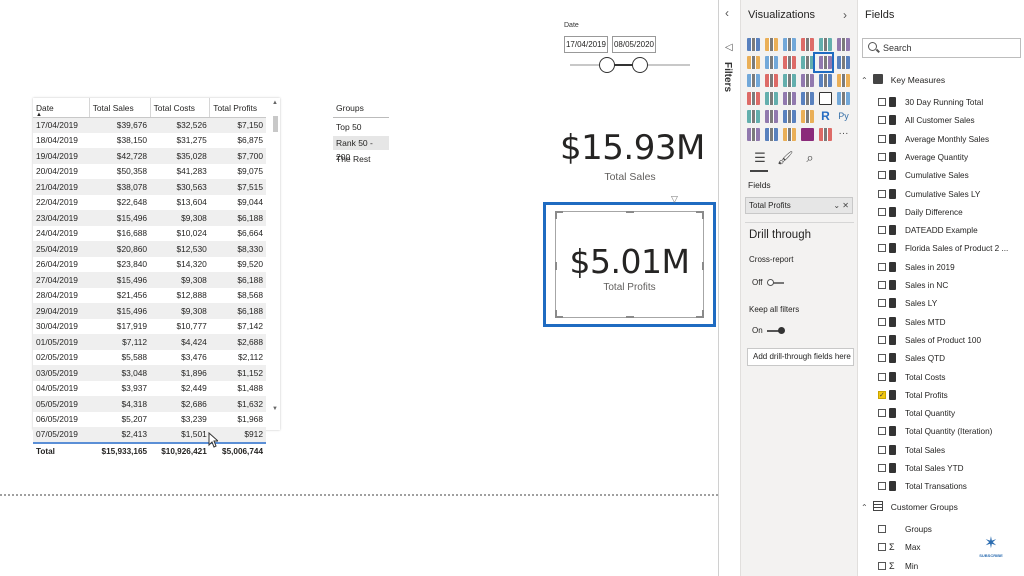 The width and height of the screenshot is (1024, 576). I want to click on table-row: 04/05/2019 $3,937 $2,449 $1,488, so click(149, 388).